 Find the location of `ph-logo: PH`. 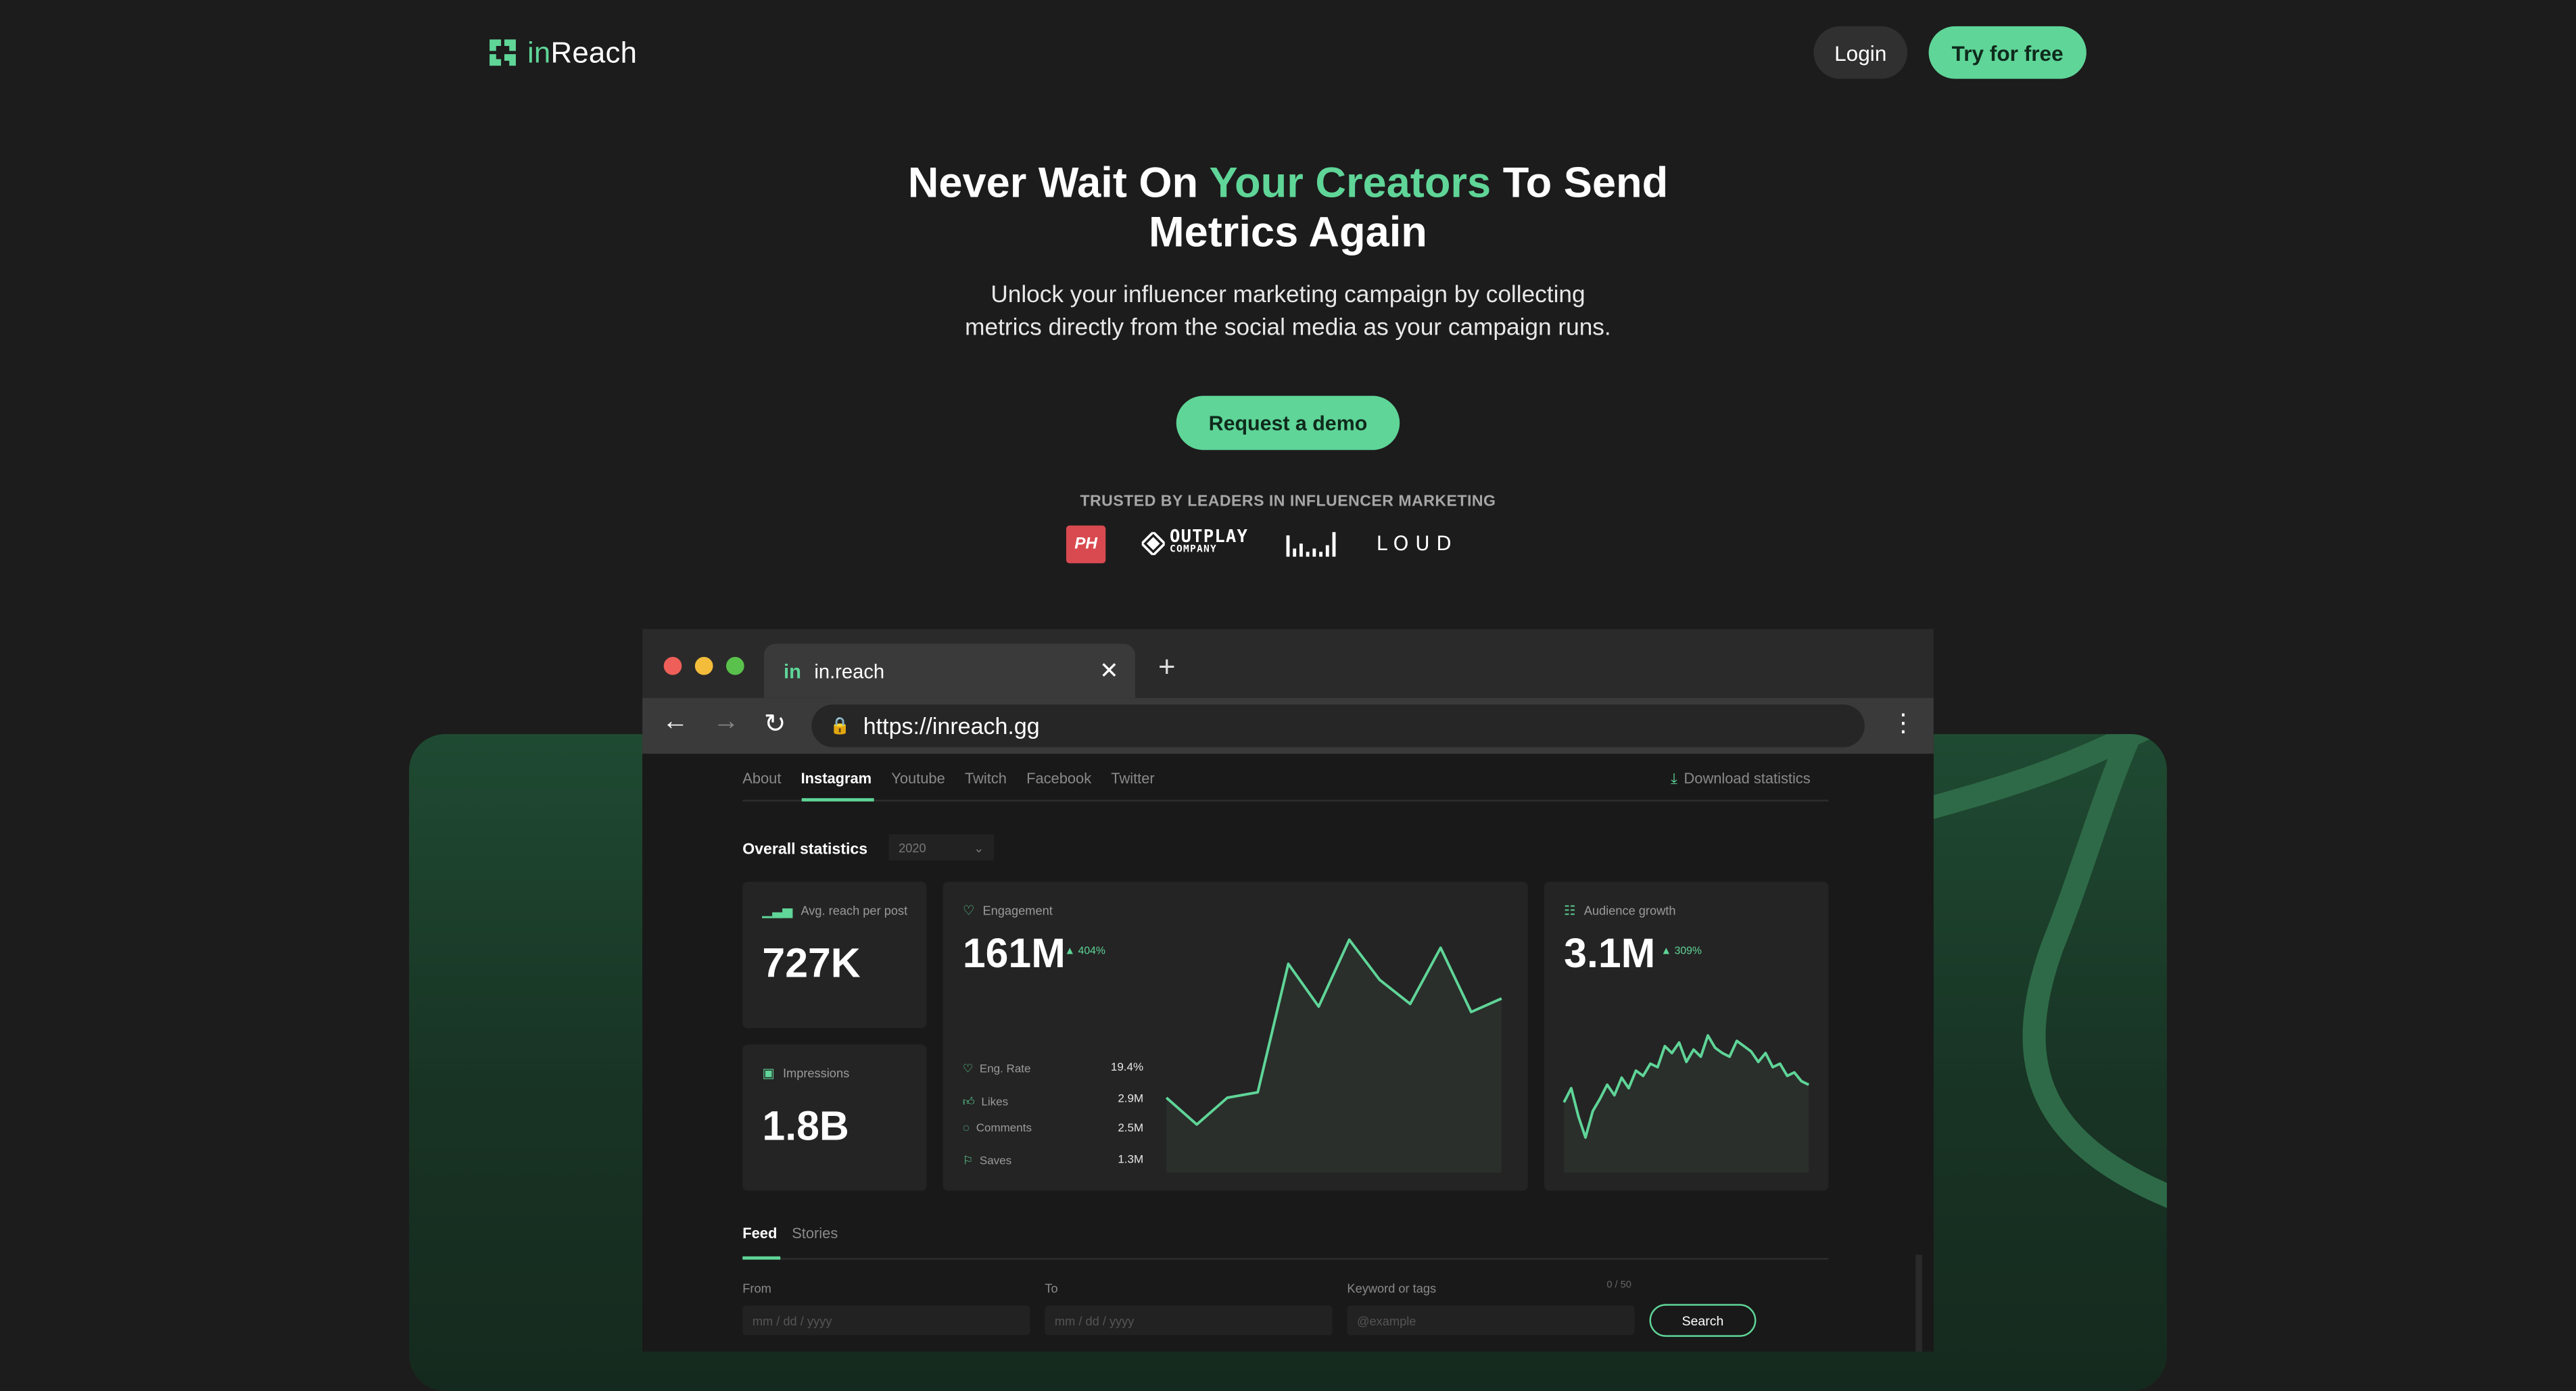

ph-logo: PH is located at coordinates (1085, 543).